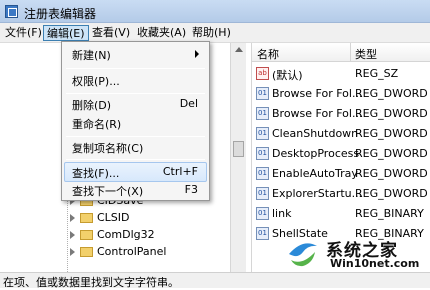 Image resolution: width=430 pixels, height=290 pixels. What do you see at coordinates (315, 173) in the screenshot?
I see `value-name: EnableAutoTray` at bounding box center [315, 173].